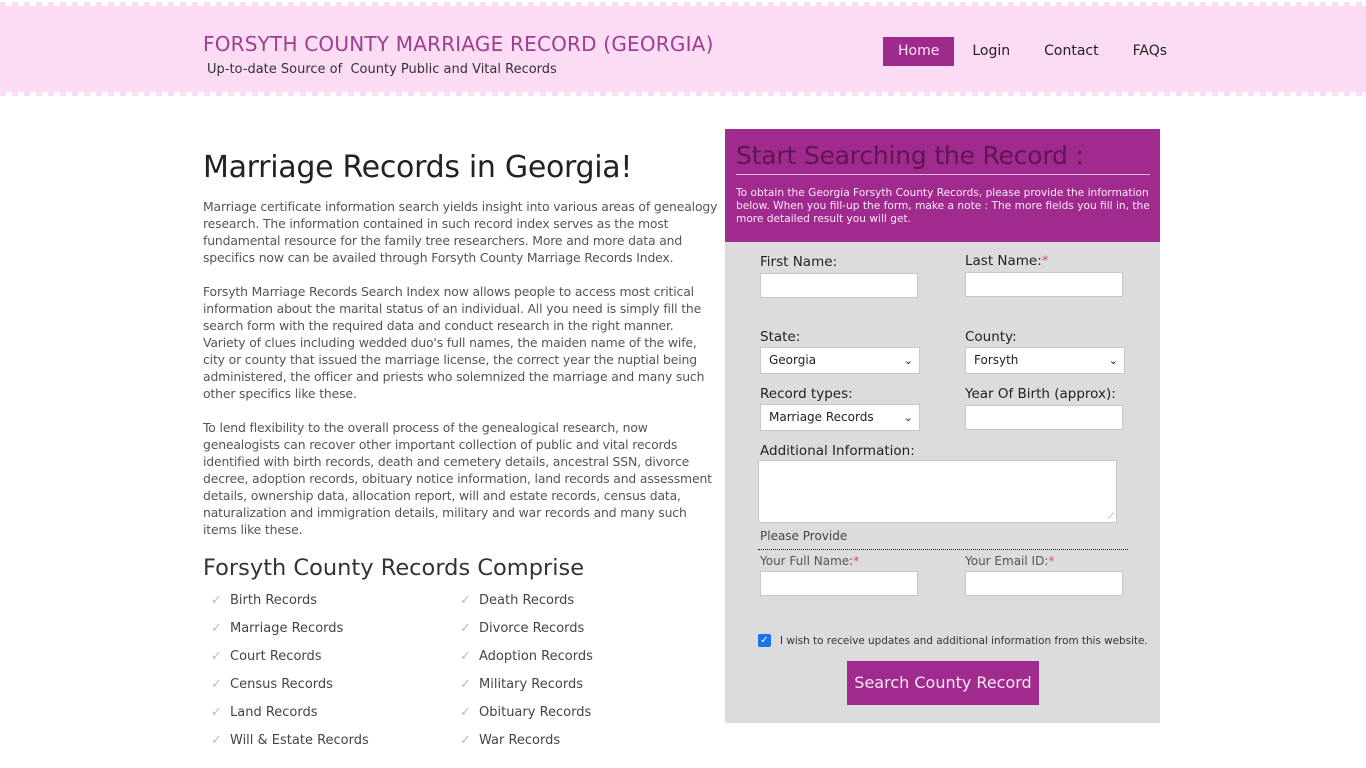  What do you see at coordinates (991, 51) in the screenshot?
I see `nav-login: Login` at bounding box center [991, 51].